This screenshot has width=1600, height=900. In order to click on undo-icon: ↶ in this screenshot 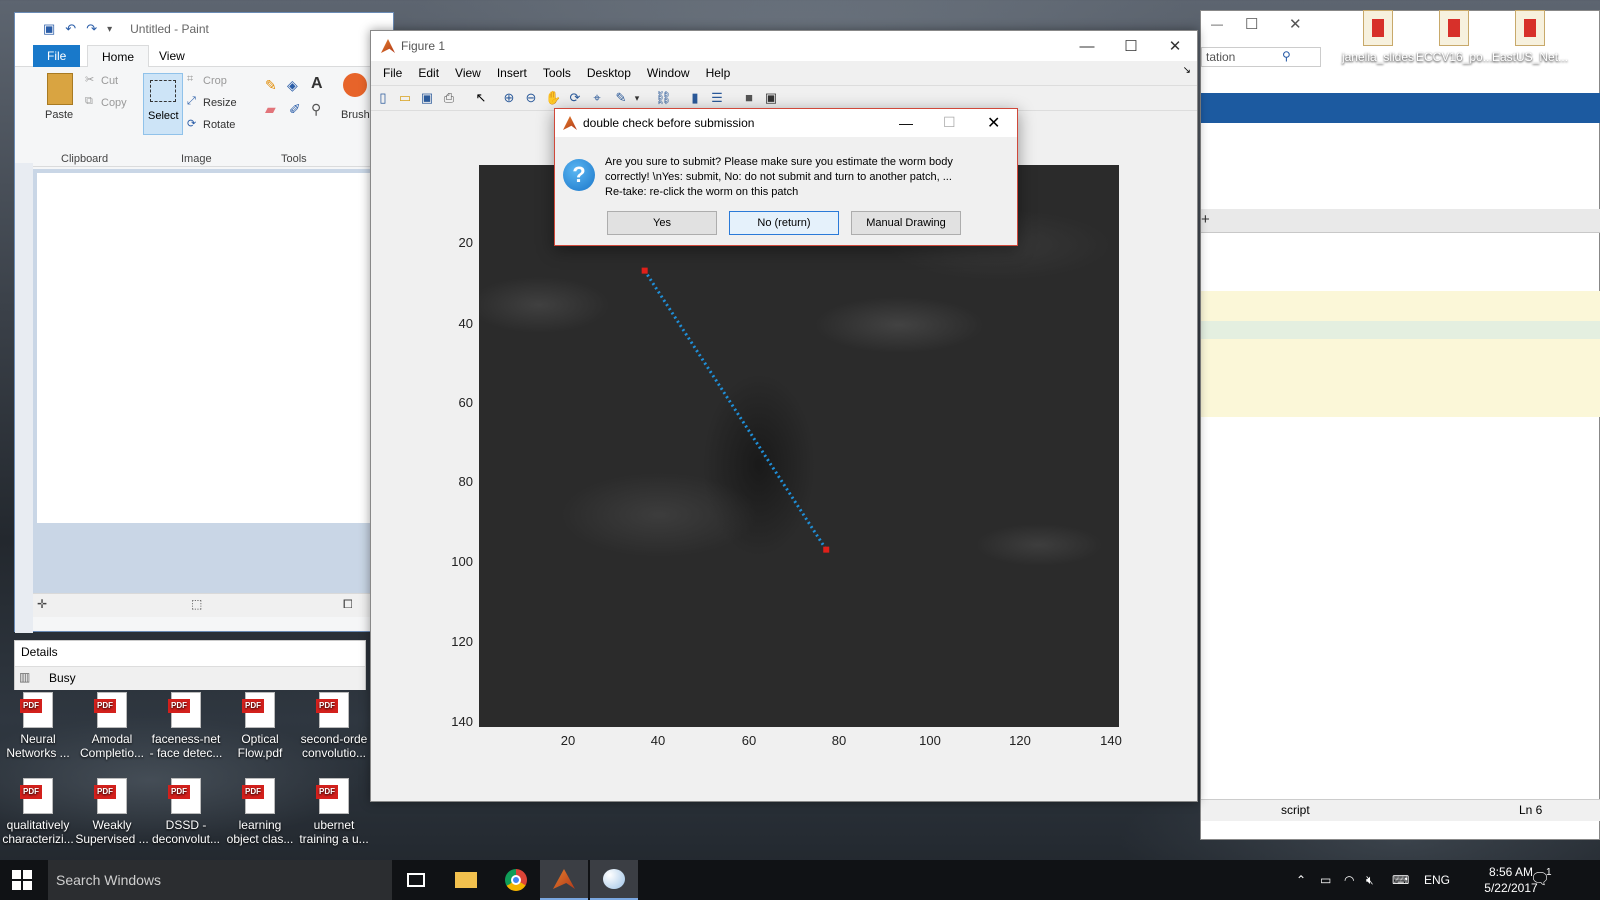, I will do `click(70, 29)`.